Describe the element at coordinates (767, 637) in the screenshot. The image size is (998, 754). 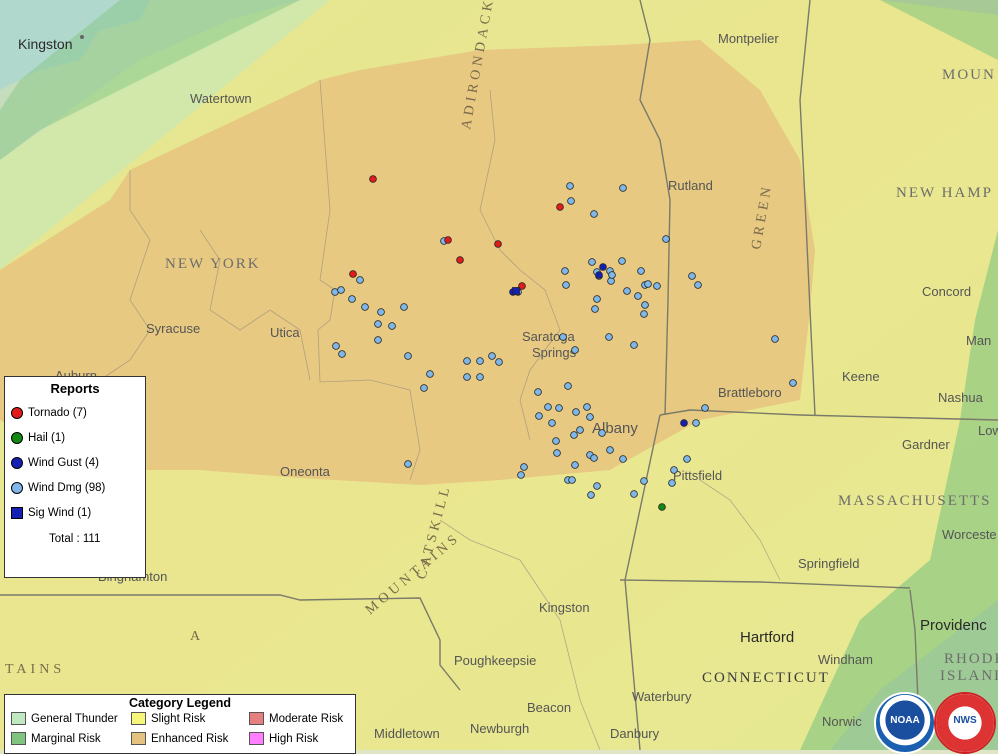
I see `label-hartford: Hartford` at that location.